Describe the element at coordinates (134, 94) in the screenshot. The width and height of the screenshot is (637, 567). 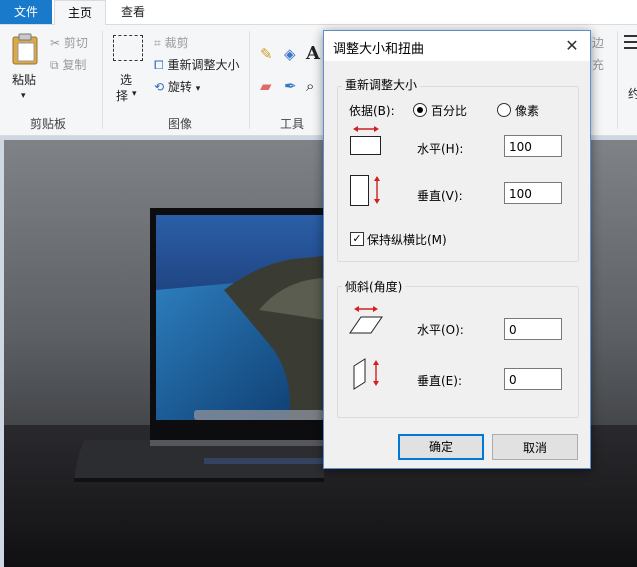
I see `select-dropdown-arrow: ▾` at that location.